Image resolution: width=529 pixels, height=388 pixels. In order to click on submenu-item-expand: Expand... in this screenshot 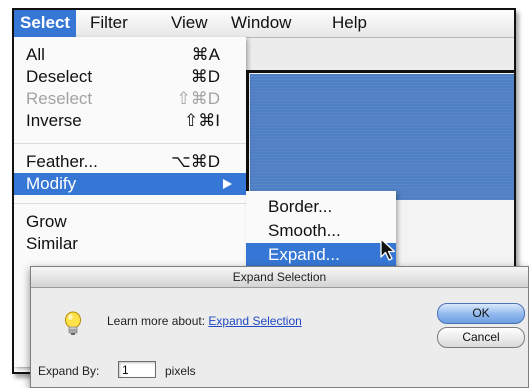, I will do `click(321, 255)`.